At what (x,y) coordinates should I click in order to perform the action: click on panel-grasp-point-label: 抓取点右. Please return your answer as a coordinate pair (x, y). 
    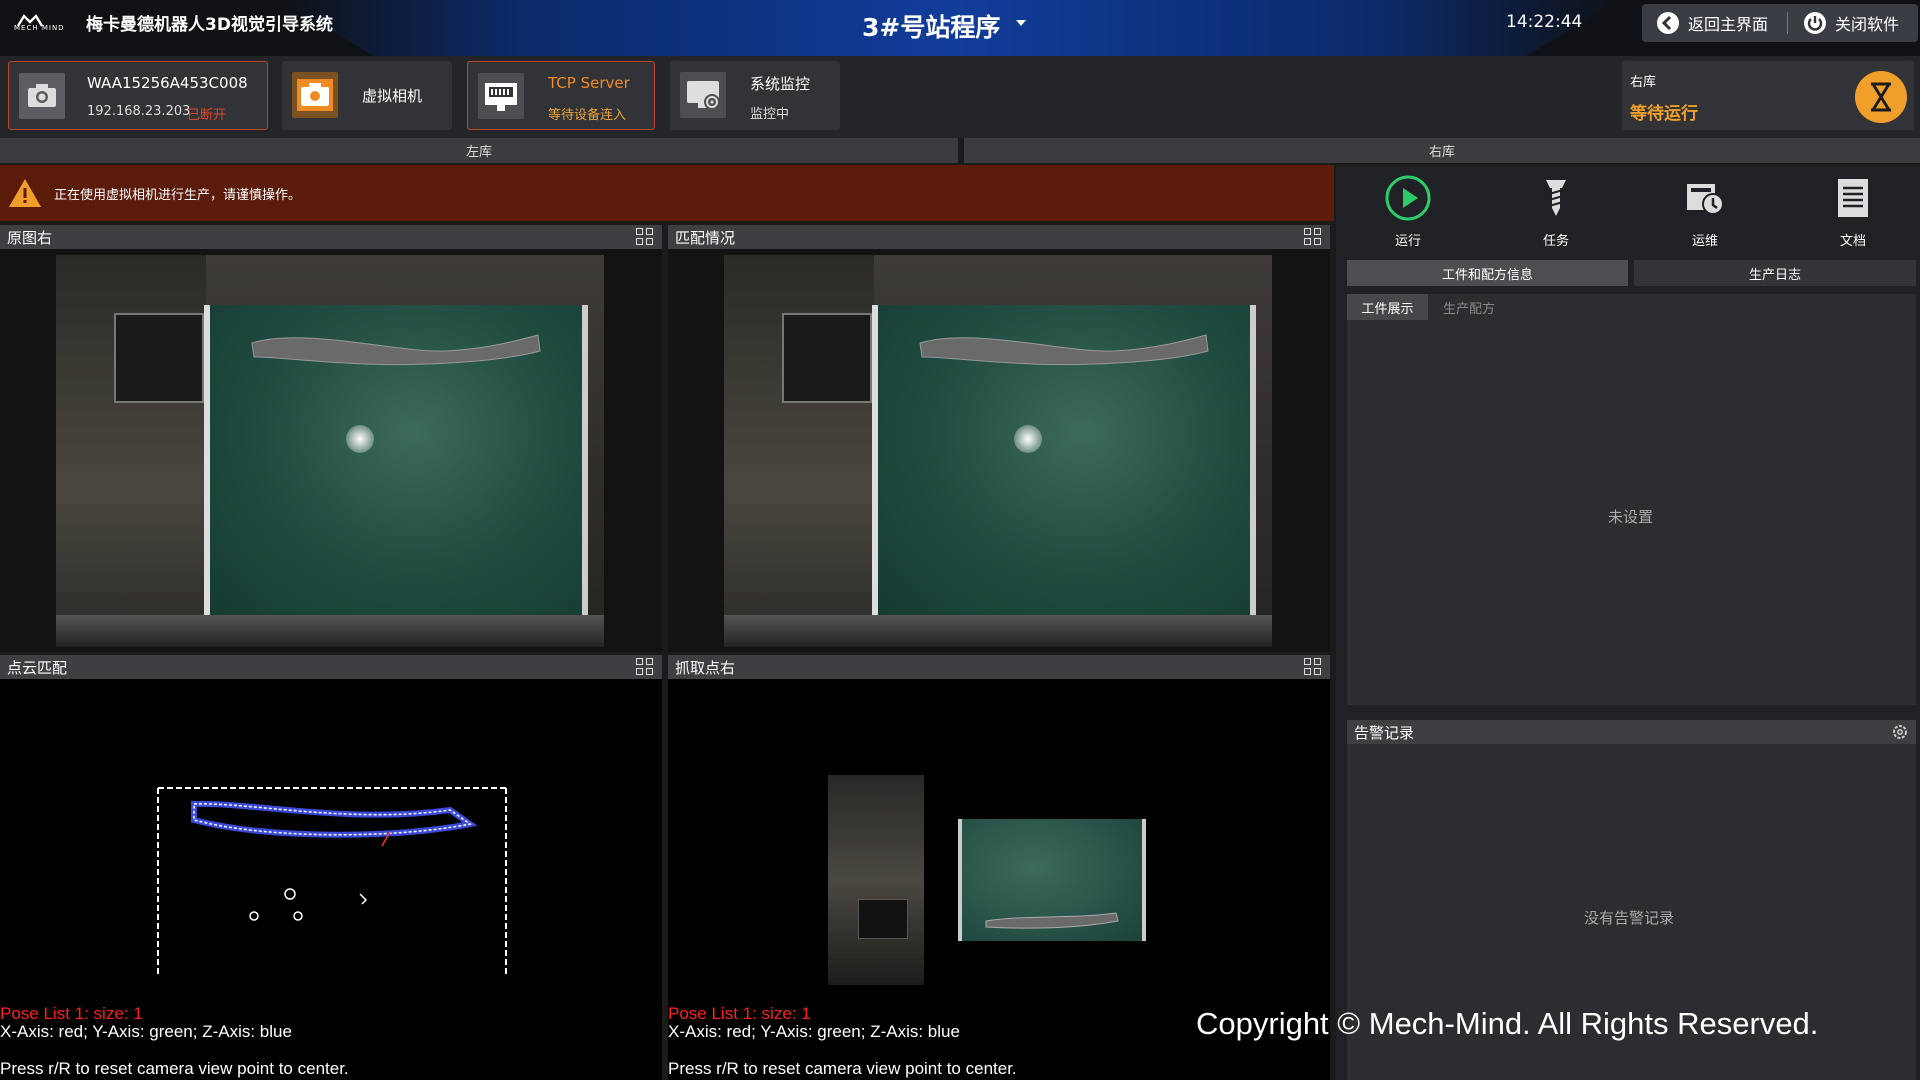
    Looking at the image, I should click on (705, 667).